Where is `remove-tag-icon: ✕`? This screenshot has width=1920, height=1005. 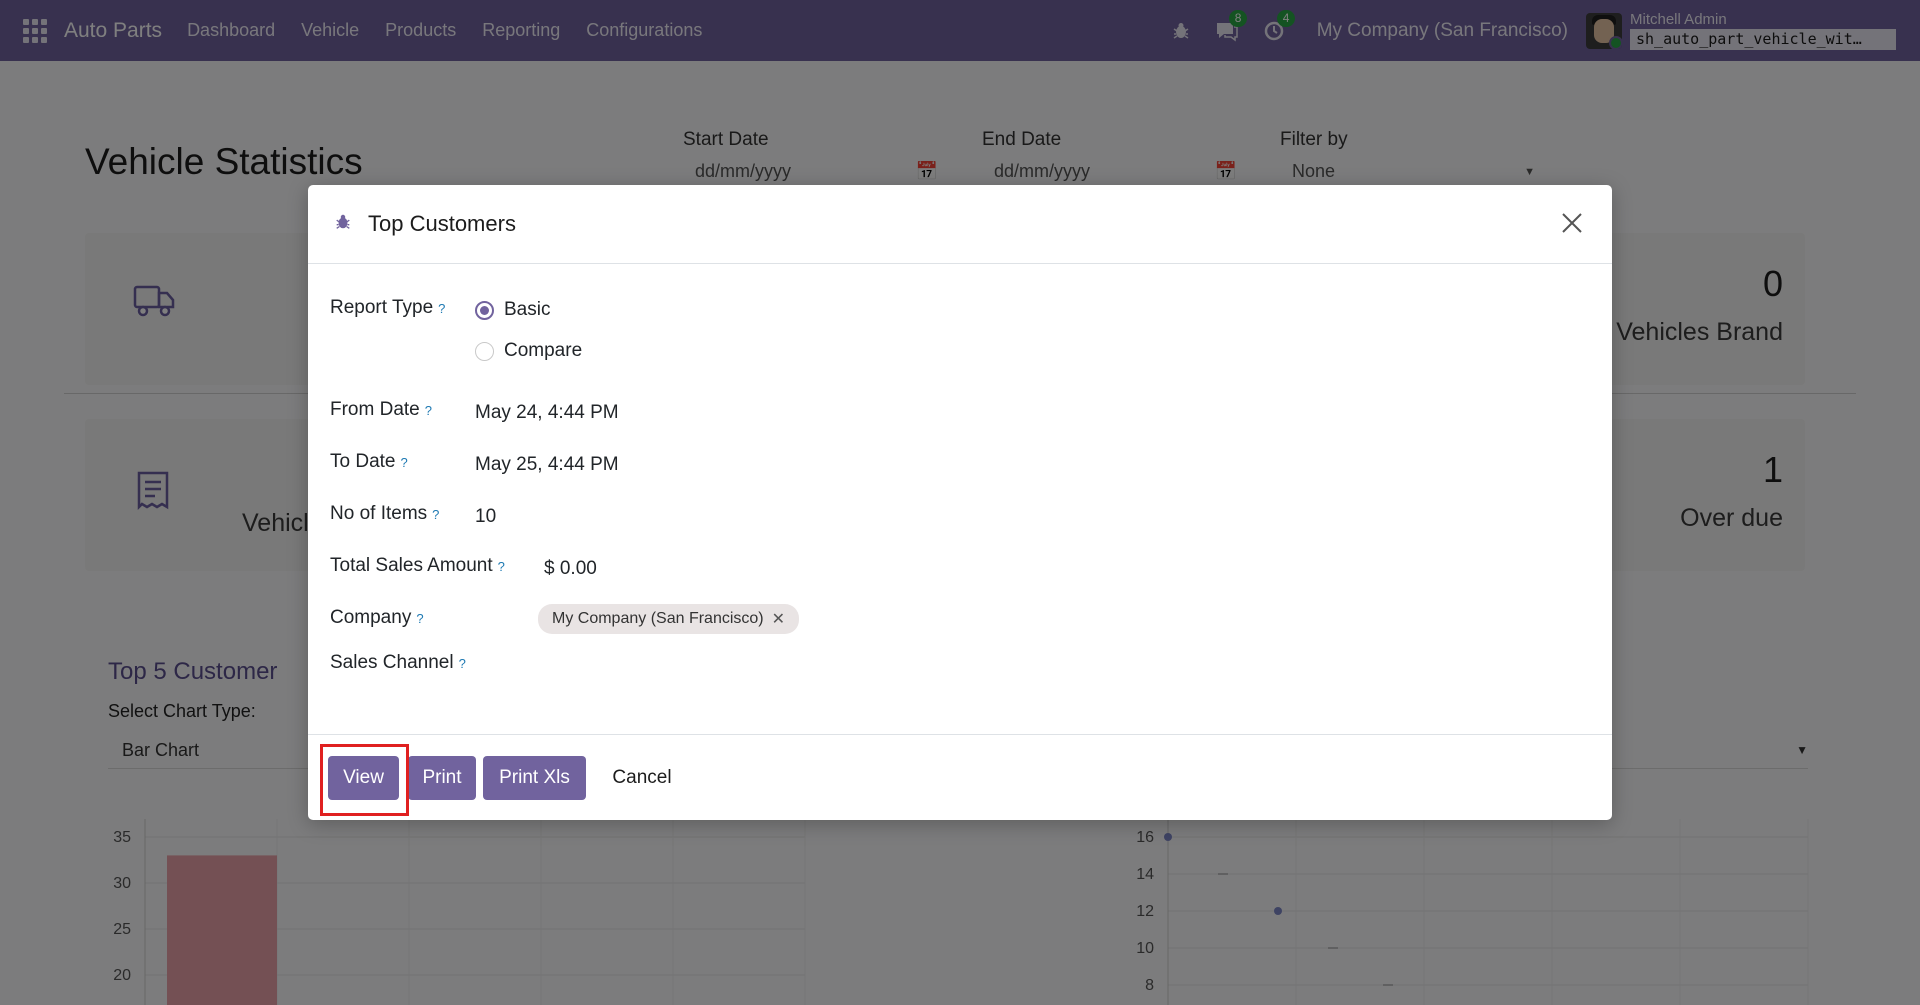
remove-tag-icon: ✕ is located at coordinates (778, 619).